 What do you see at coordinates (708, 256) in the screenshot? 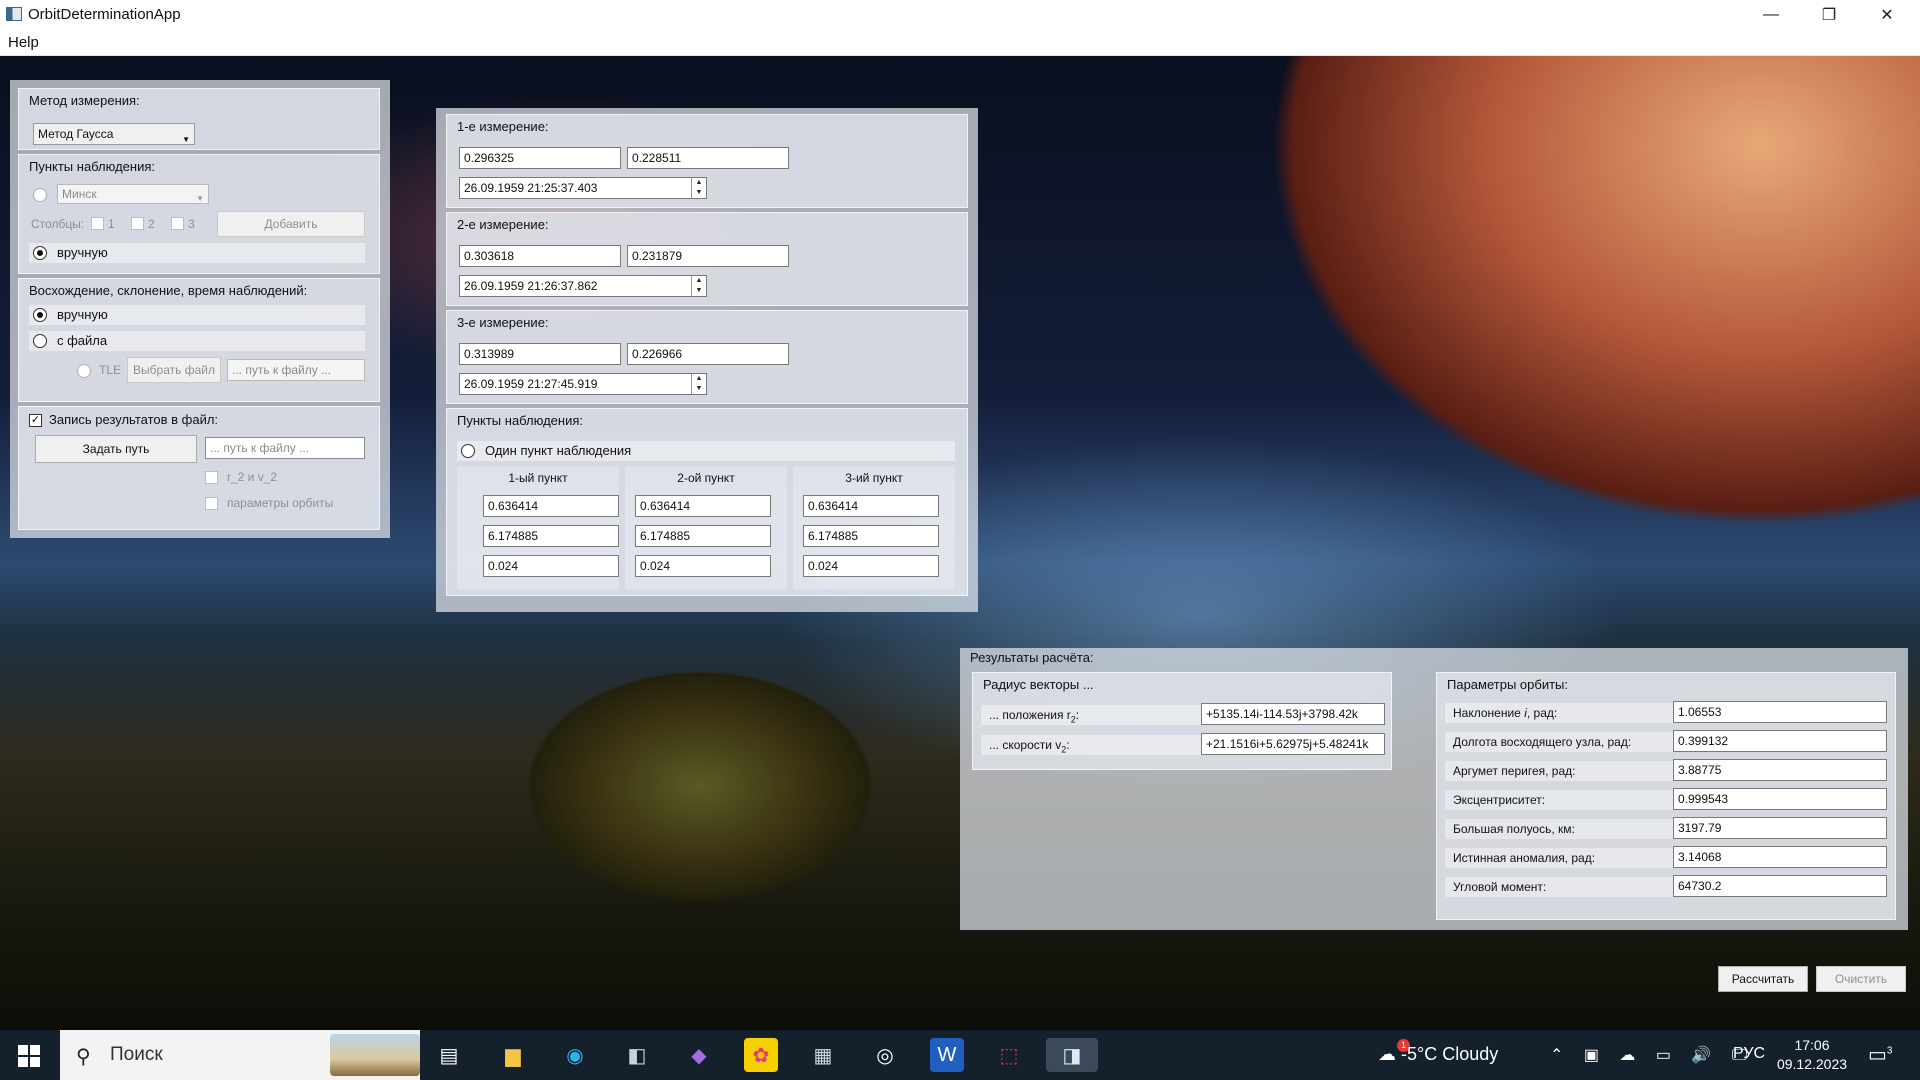
I see `measurement-2-dec-input: 0.231879` at bounding box center [708, 256].